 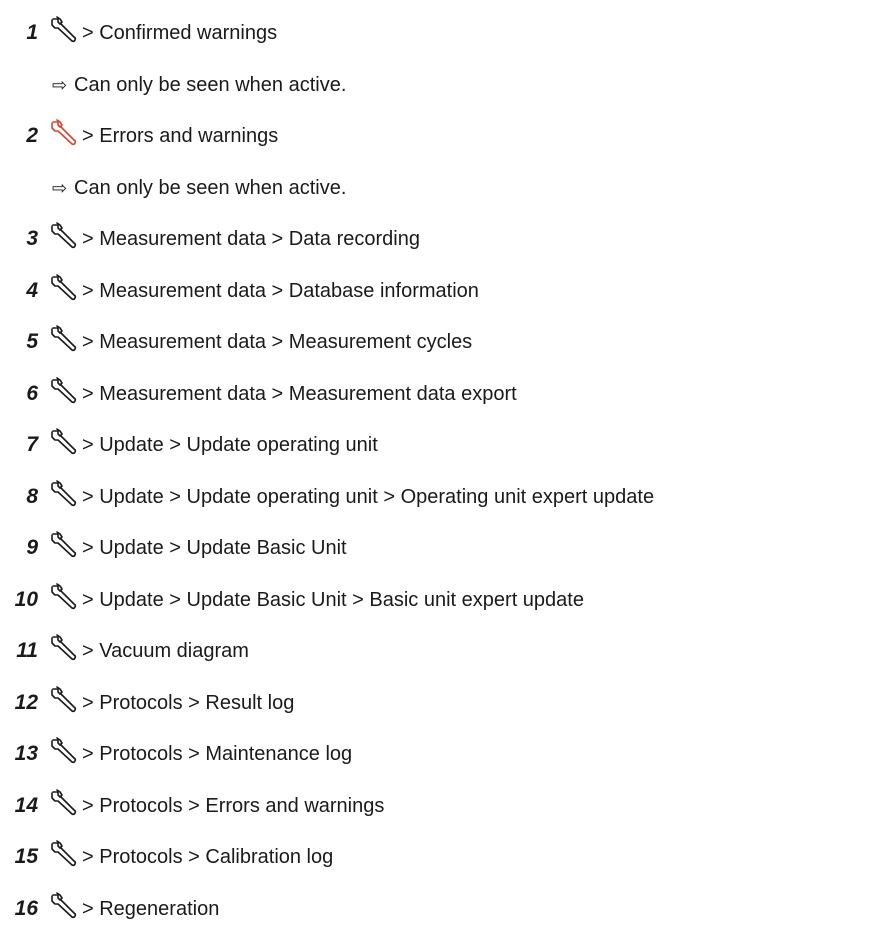 I want to click on list-item: 9 > Update > Update Basic Unit, so click(x=436, y=549).